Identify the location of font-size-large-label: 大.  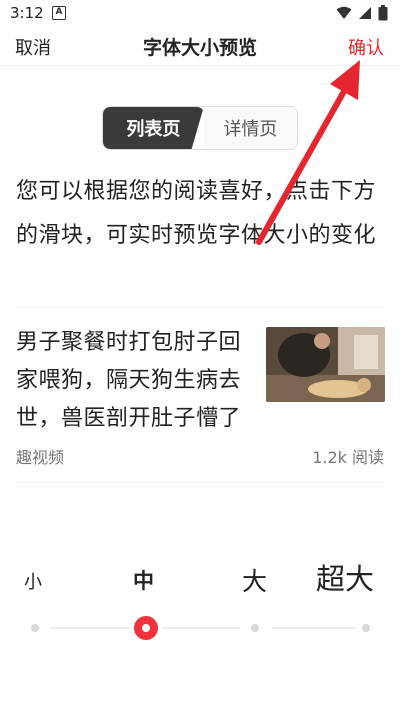
(254, 580).